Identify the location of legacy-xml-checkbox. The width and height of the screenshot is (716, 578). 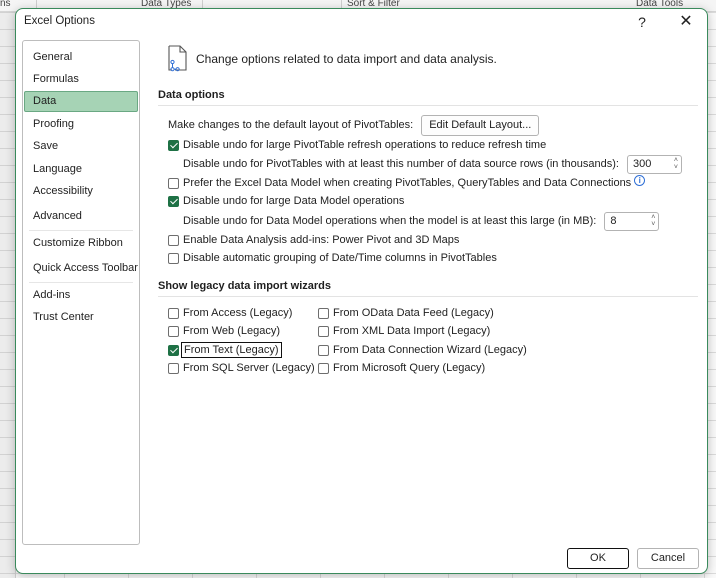
(323, 331).